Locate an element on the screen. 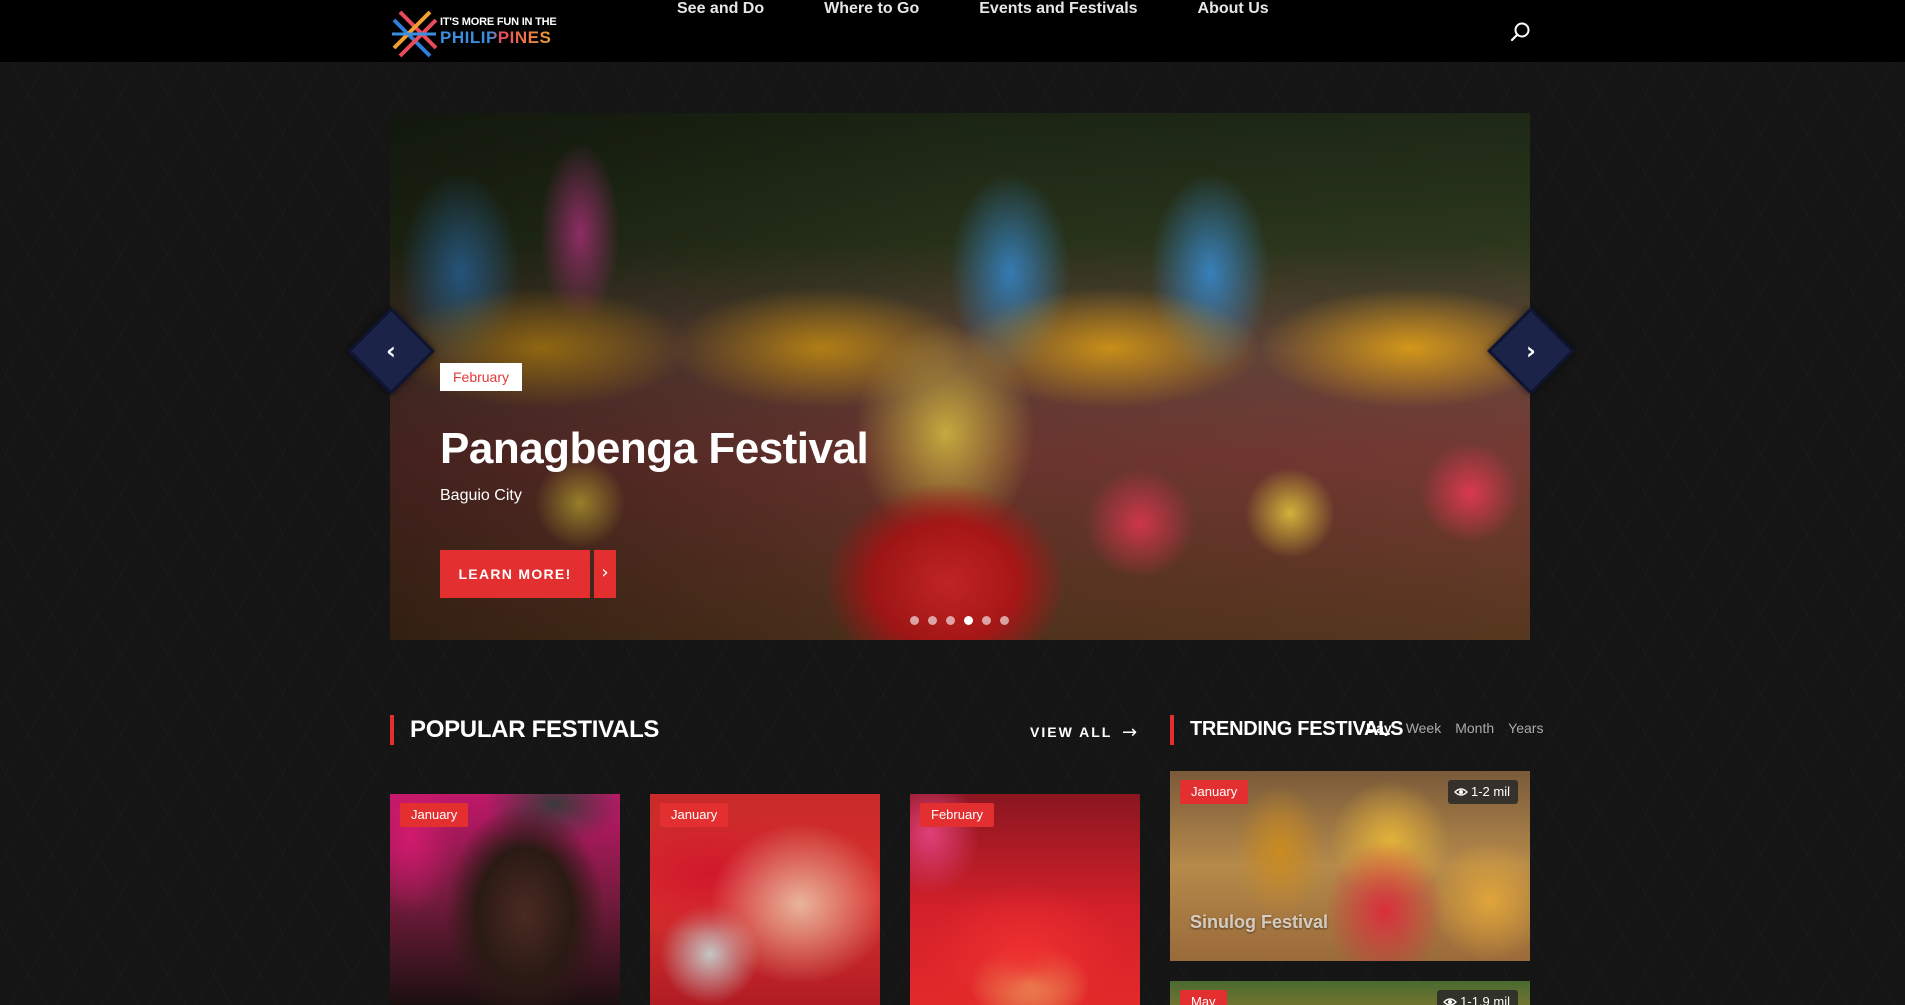  learn-more-arrow-button: › is located at coordinates (605, 574).